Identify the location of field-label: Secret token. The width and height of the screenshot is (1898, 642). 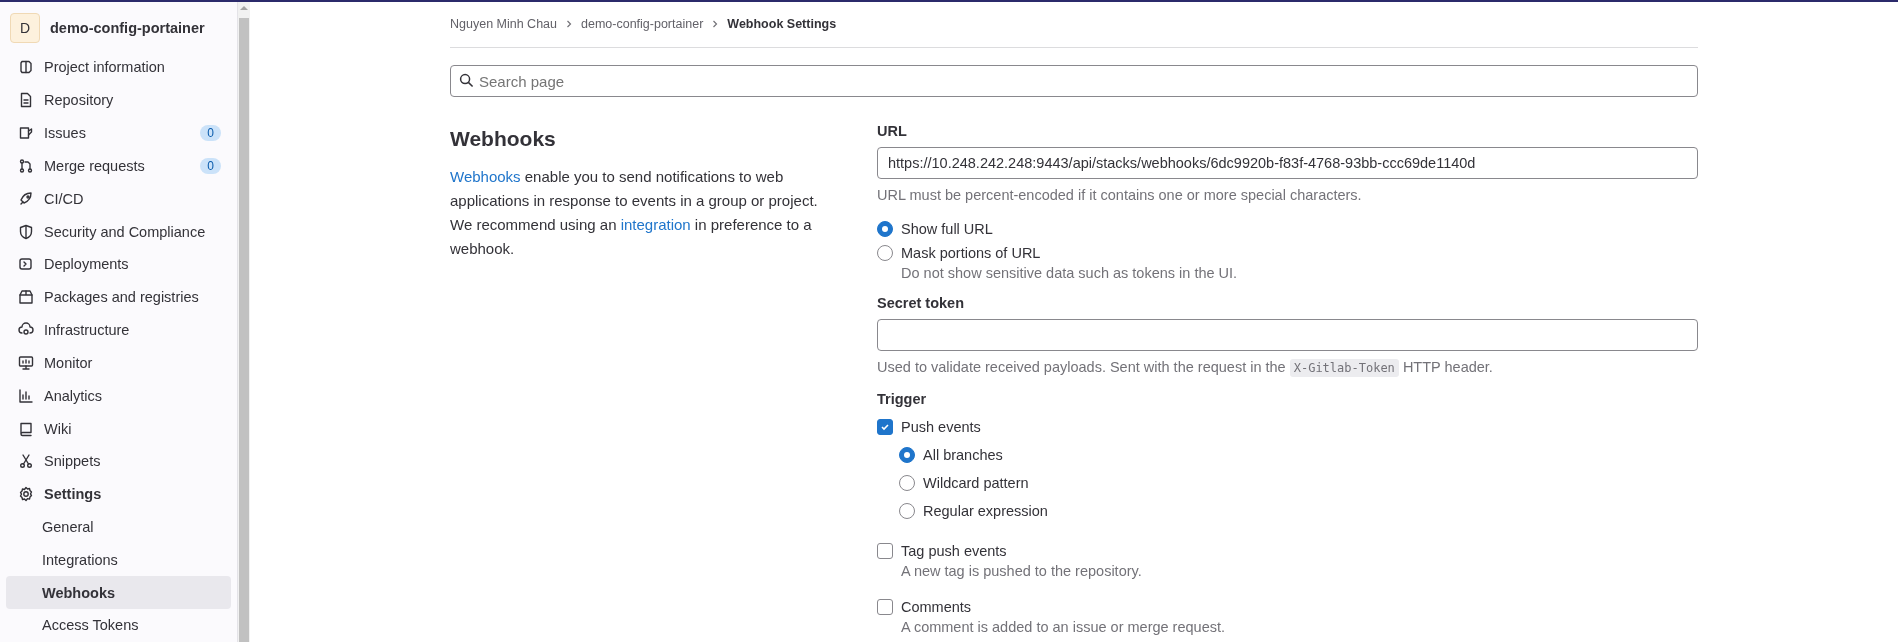
(921, 303).